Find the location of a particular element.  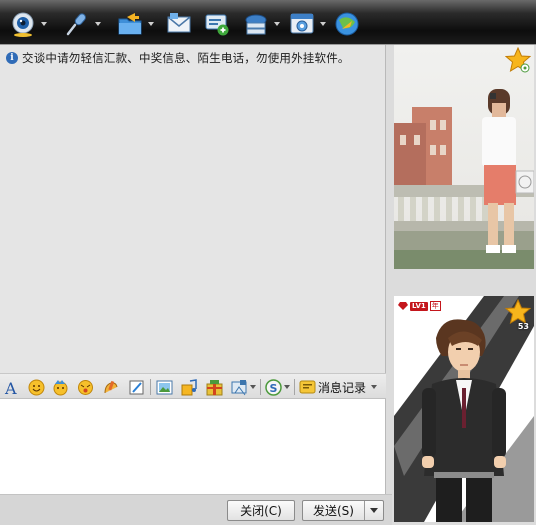

font-button: A is located at coordinates (12, 387).